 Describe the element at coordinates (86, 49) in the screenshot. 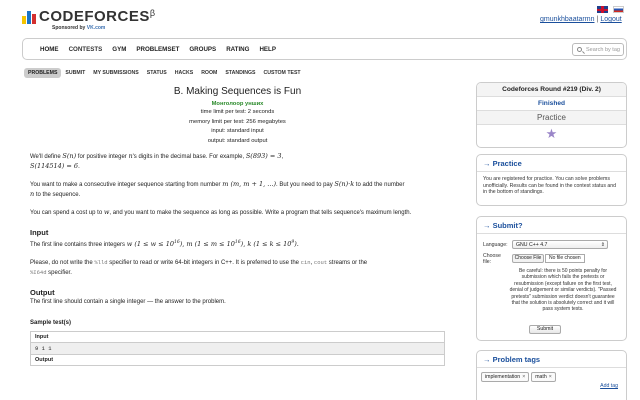

I see `nav-contests: CONTESTS` at that location.